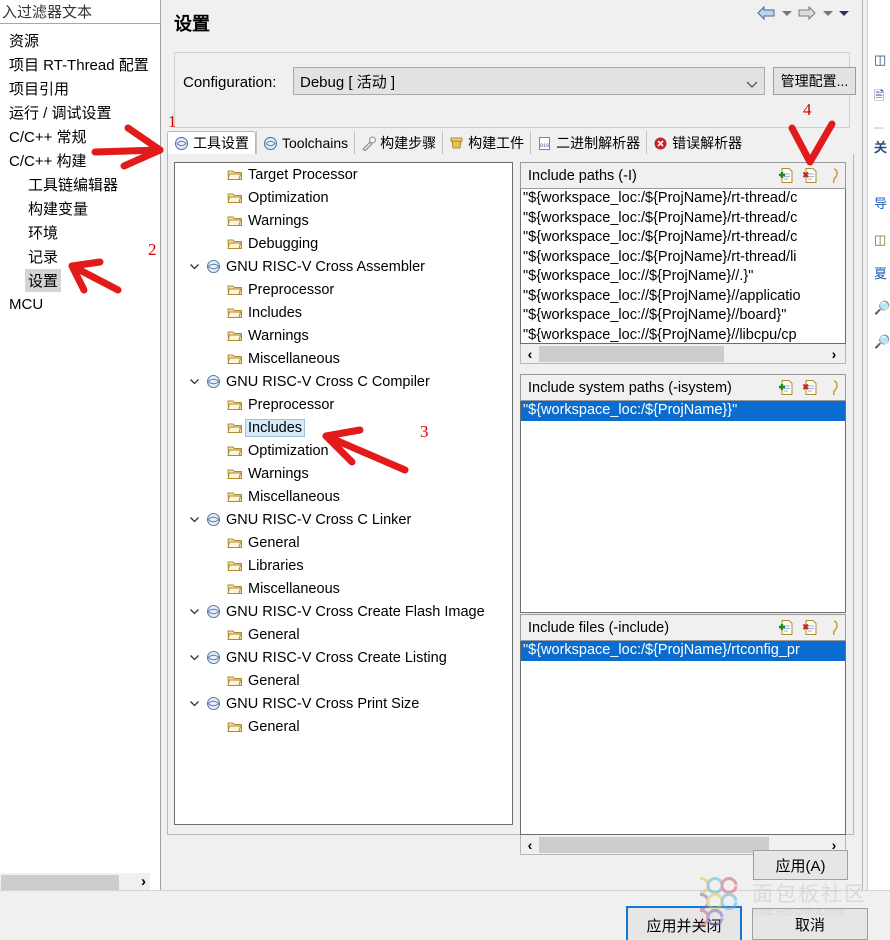 The height and width of the screenshot is (940, 890). Describe the element at coordinates (343, 519) in the screenshot. I see `tree-row: GNU RISC-V Cross C Linker` at that location.